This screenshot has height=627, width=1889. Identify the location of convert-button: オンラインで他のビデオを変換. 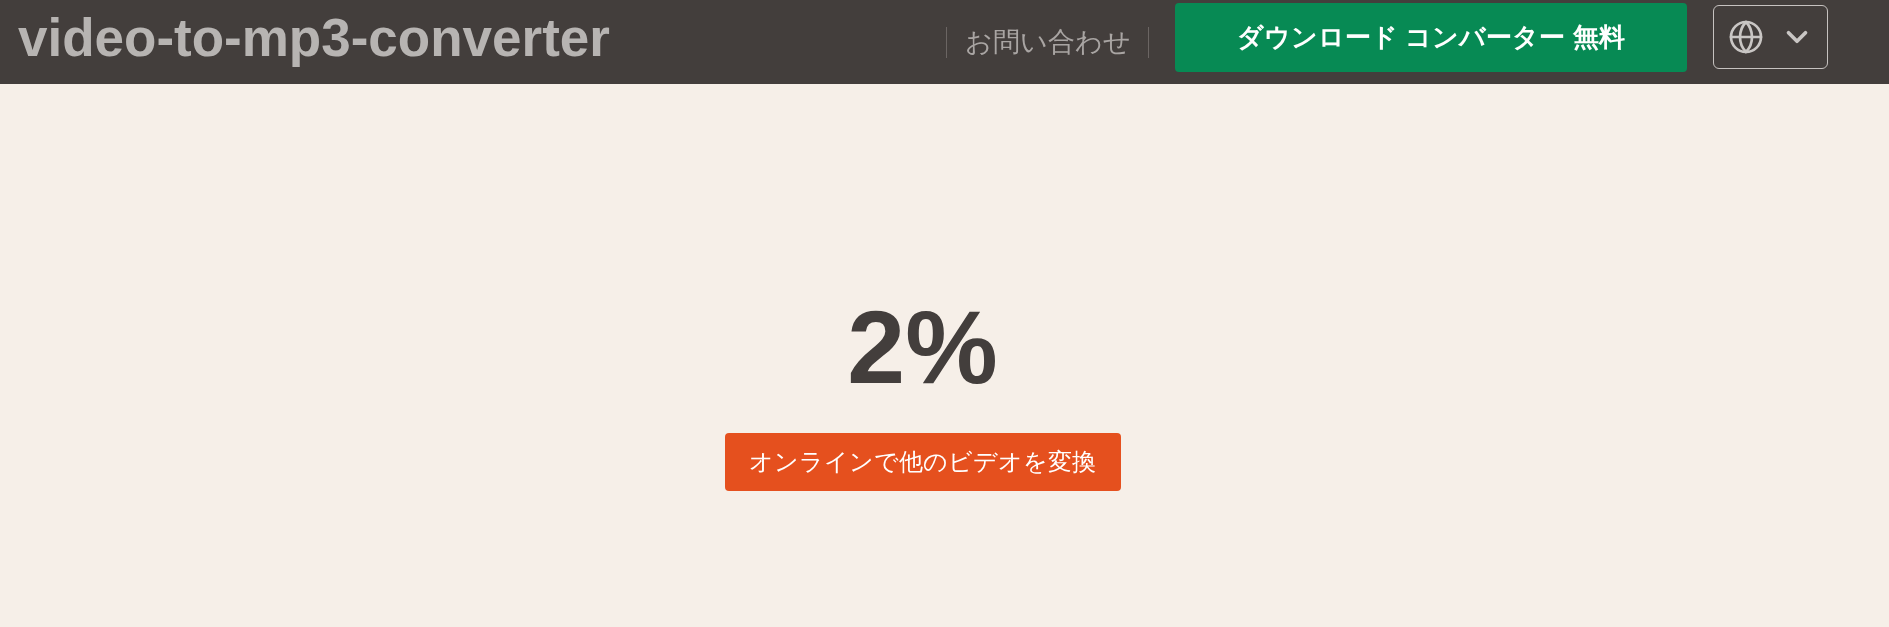
(922, 462).